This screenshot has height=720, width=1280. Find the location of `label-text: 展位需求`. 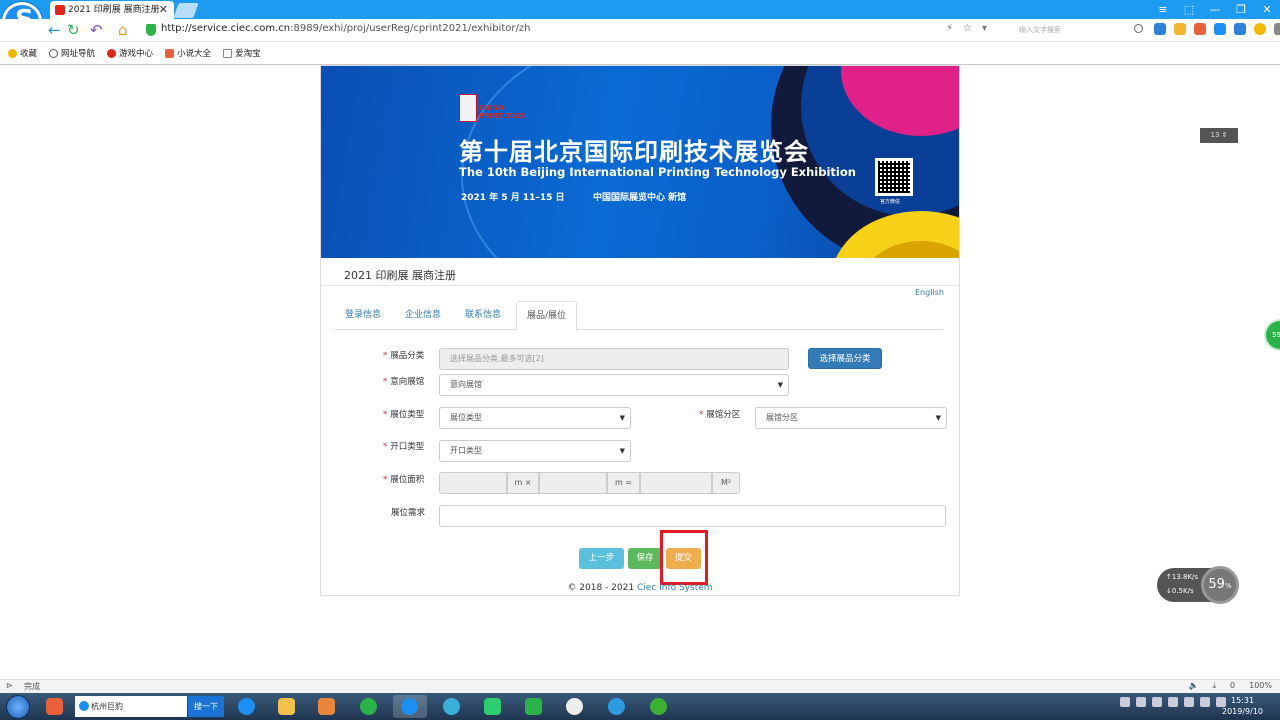

label-text: 展位需求 is located at coordinates (408, 513).